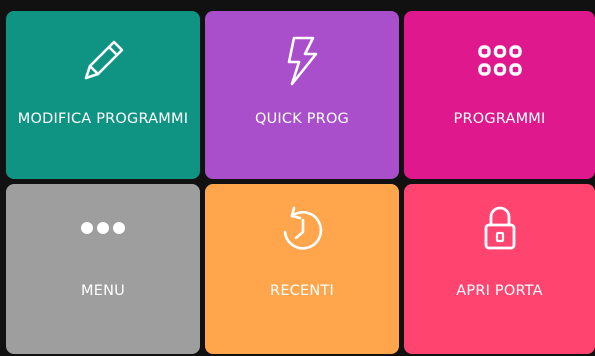 The width and height of the screenshot is (595, 356). What do you see at coordinates (302, 228) in the screenshot?
I see `history-clock-icon` at bounding box center [302, 228].